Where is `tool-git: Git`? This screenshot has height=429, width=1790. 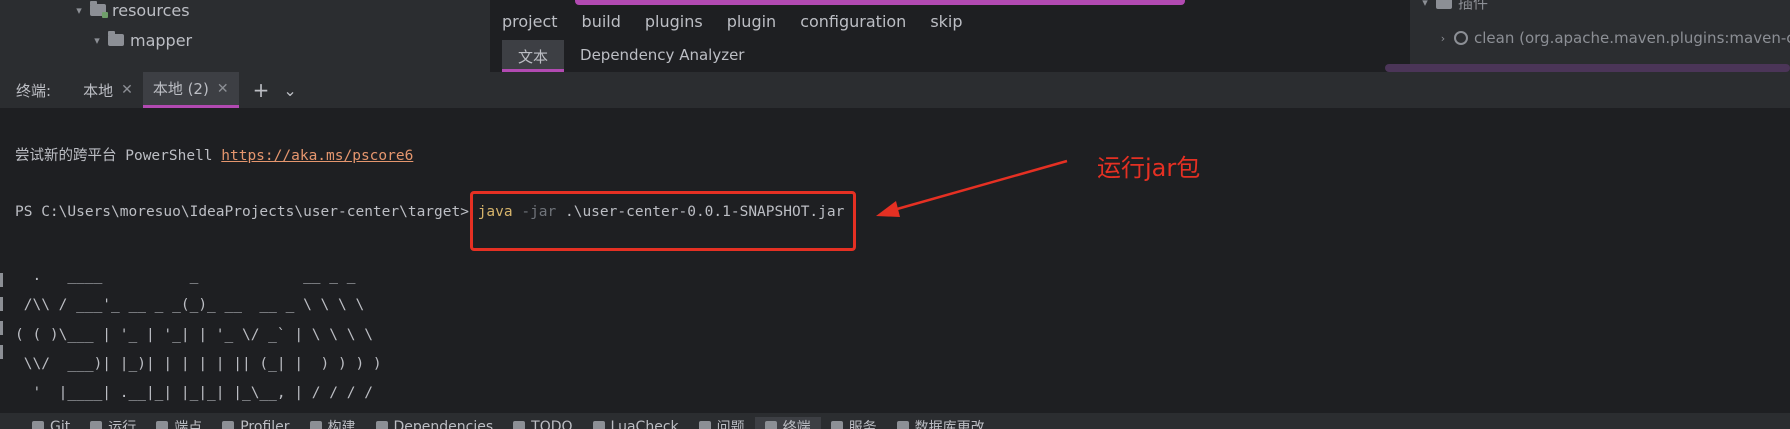
tool-git: Git is located at coordinates (51, 423).